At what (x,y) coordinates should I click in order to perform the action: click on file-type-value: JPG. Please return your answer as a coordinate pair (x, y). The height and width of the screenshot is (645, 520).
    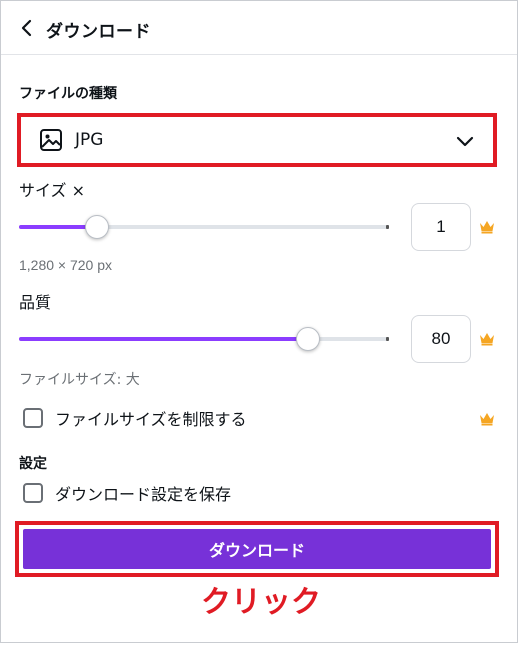
    Looking at the image, I should click on (89, 140).